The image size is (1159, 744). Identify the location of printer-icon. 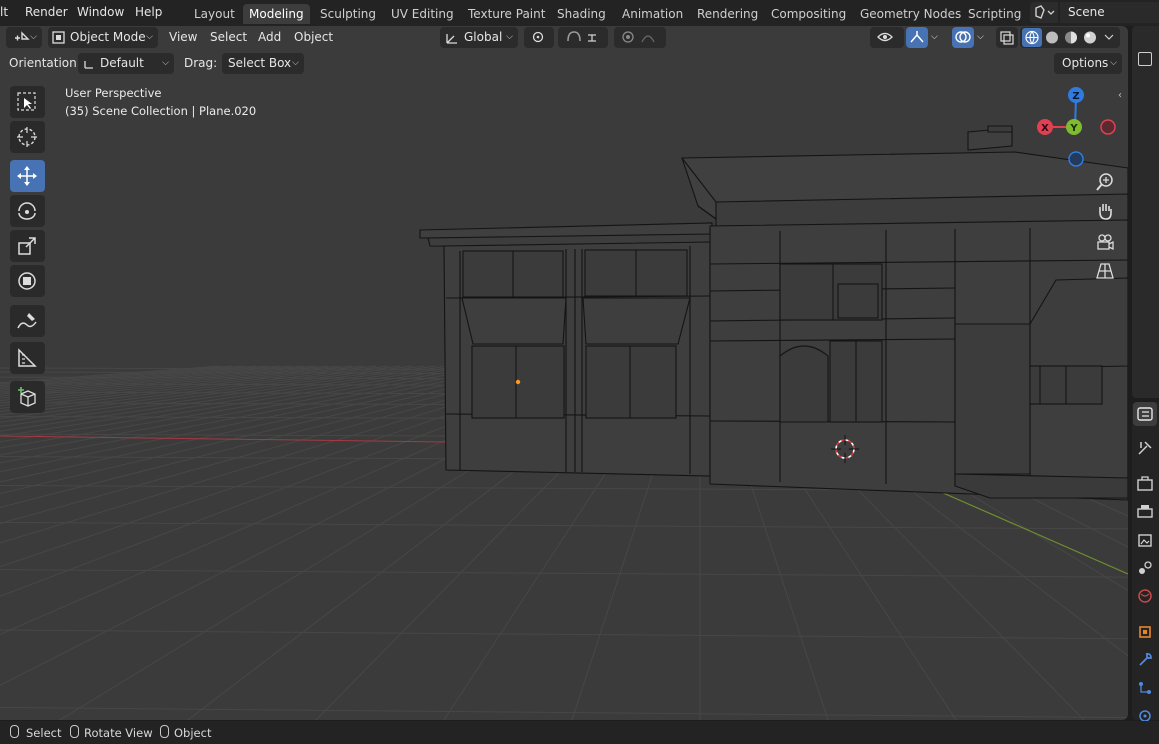
(1145, 511).